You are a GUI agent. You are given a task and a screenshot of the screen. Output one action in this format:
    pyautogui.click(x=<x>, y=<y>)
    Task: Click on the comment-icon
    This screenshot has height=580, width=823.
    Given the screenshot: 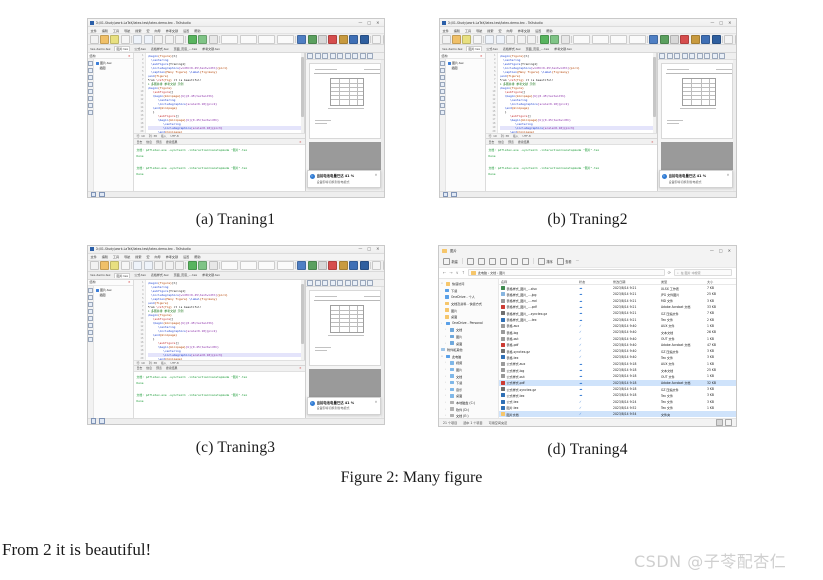 What is the action you would take?
    pyautogui.click(x=735, y=39)
    